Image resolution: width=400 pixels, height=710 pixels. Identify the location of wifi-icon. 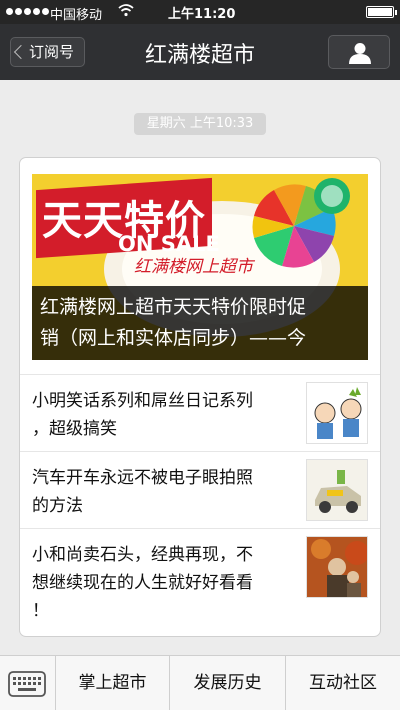
(126, 12).